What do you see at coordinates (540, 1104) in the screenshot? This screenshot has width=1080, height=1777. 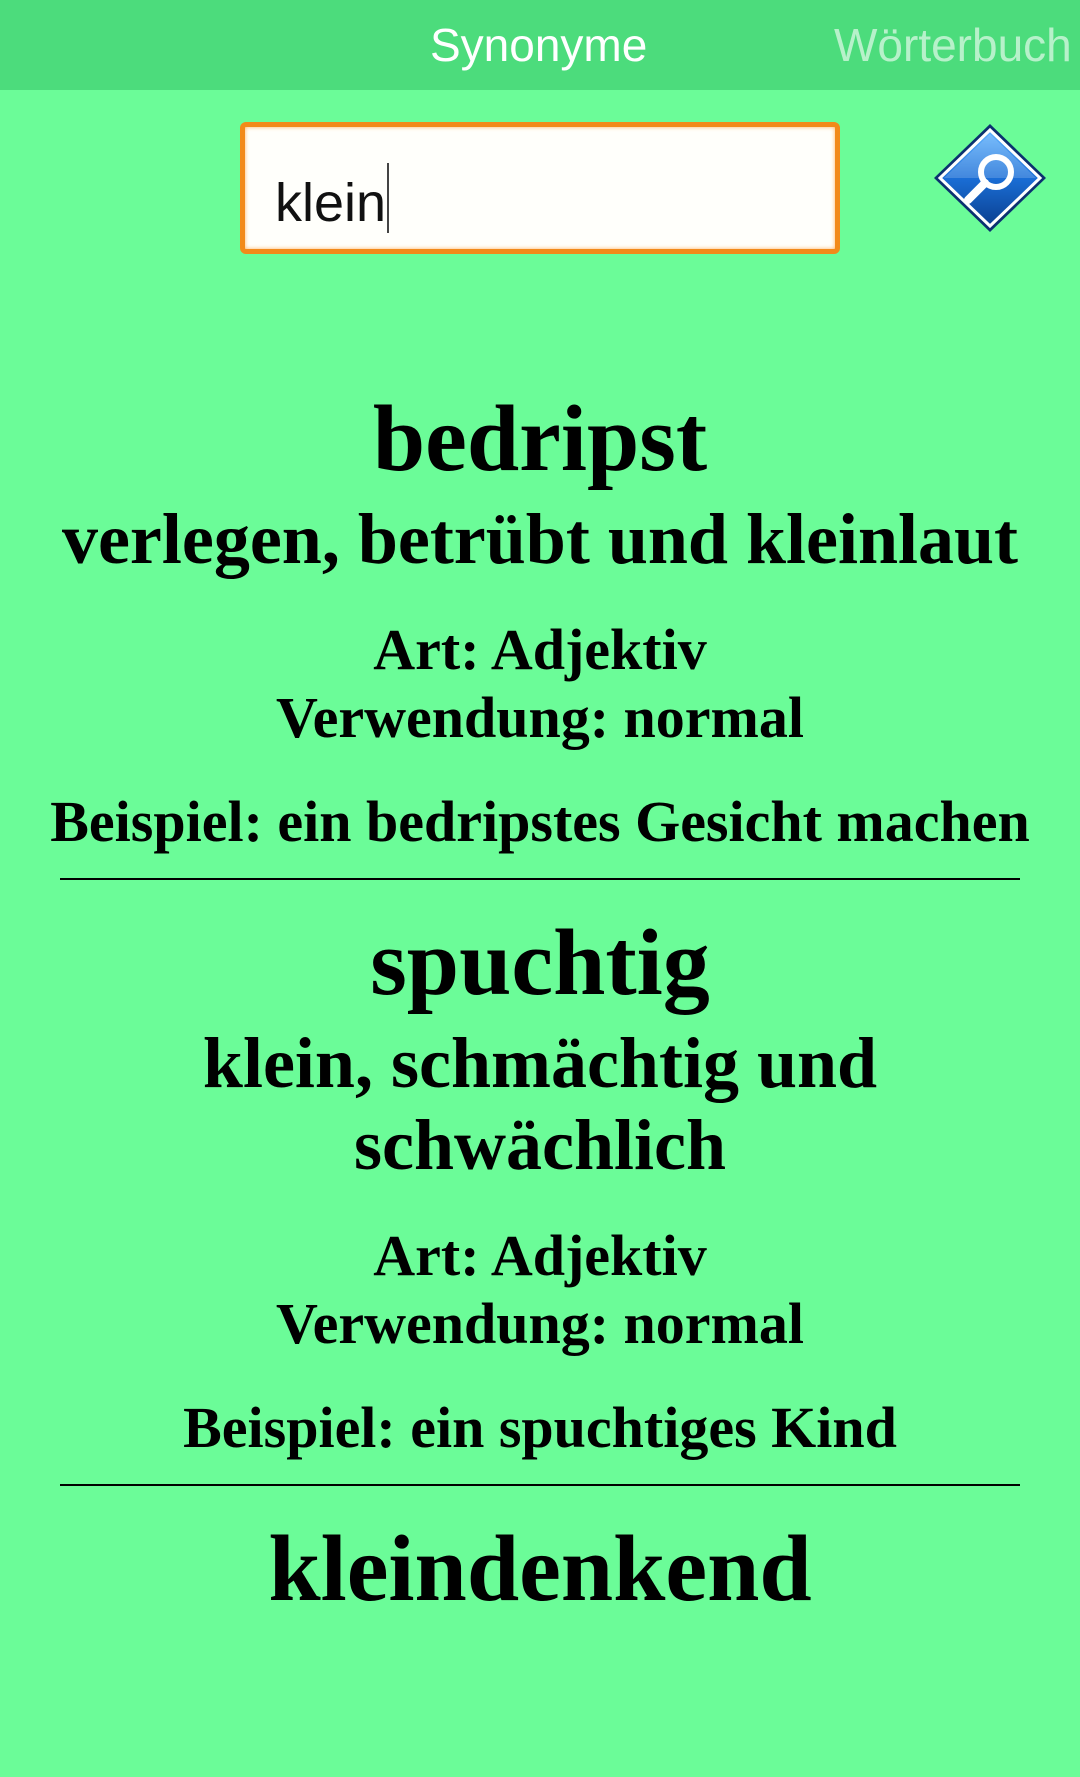 I see `entry-definition: klein, schmächtig und schwächlich` at bounding box center [540, 1104].